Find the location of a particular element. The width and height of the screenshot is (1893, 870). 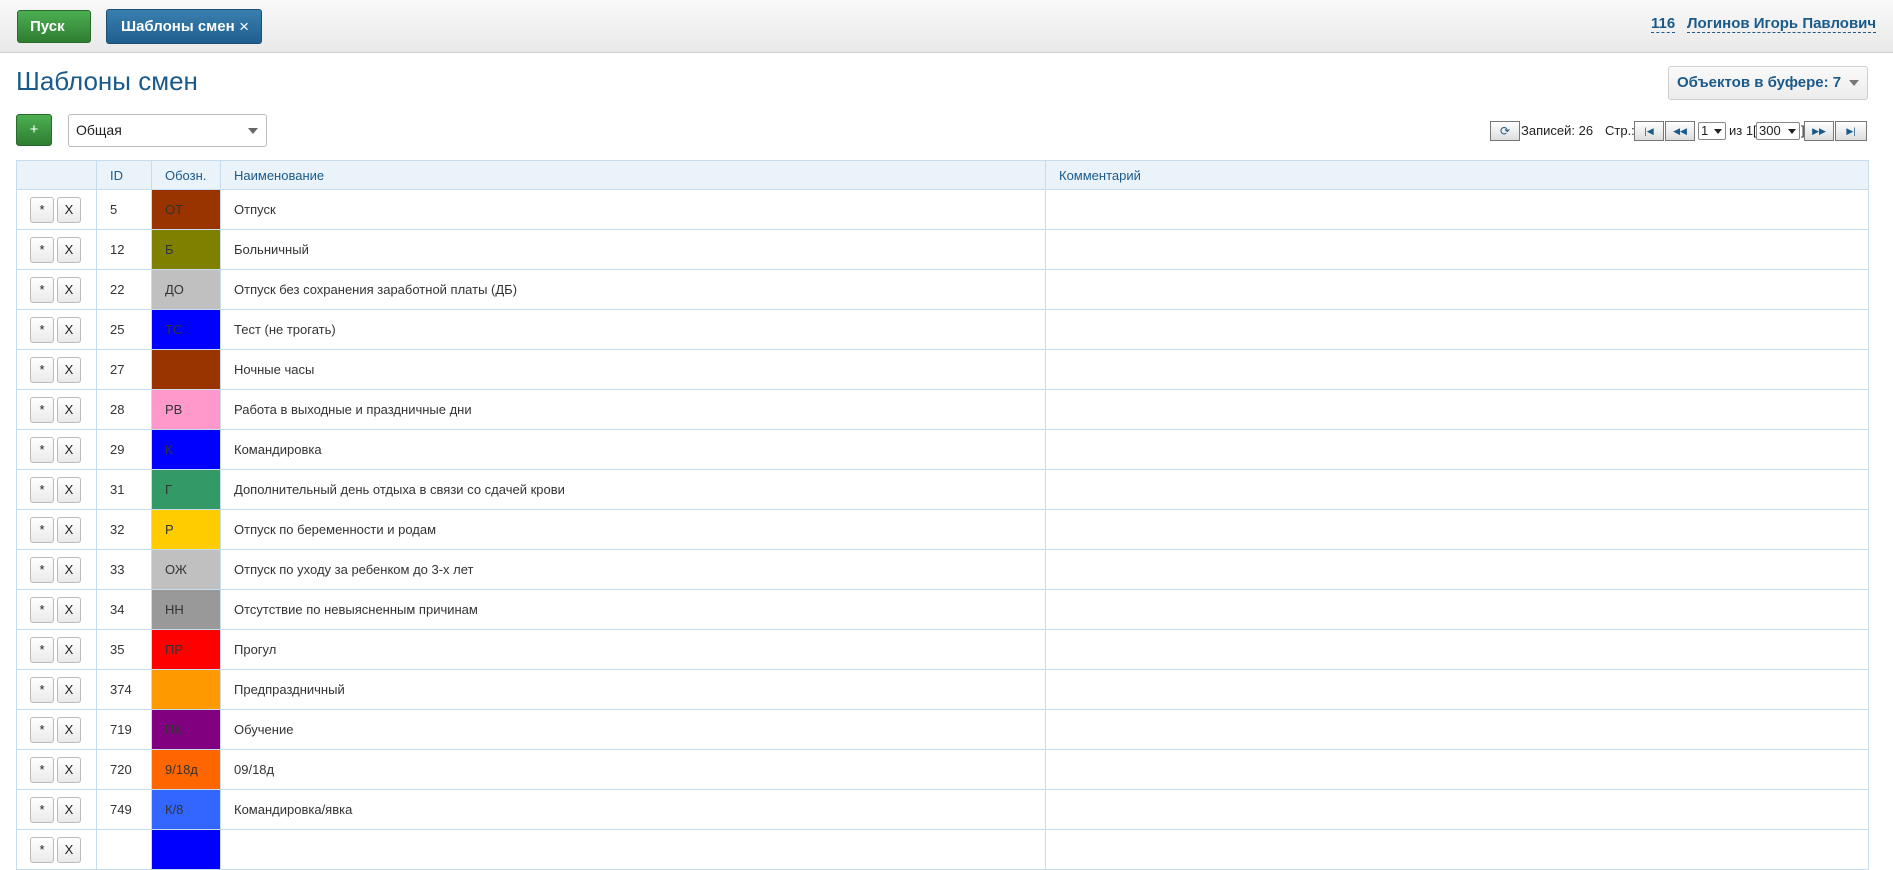

prev-page-button: ◀◀ is located at coordinates (1680, 131).